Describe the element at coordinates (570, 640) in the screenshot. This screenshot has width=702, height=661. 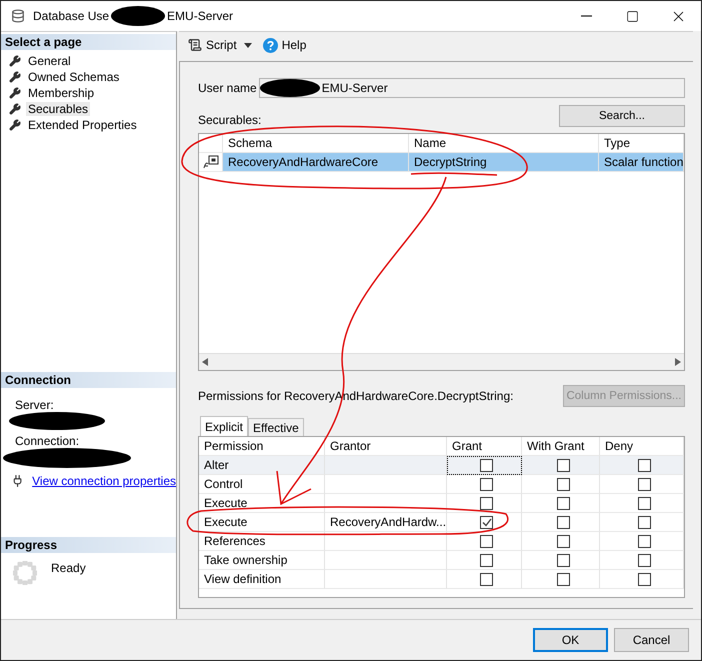
I see `ok-button: OK` at that location.